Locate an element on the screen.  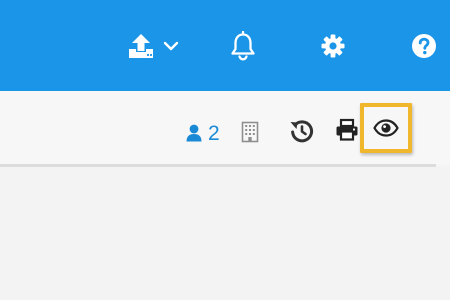
print-icon is located at coordinates (347, 129).